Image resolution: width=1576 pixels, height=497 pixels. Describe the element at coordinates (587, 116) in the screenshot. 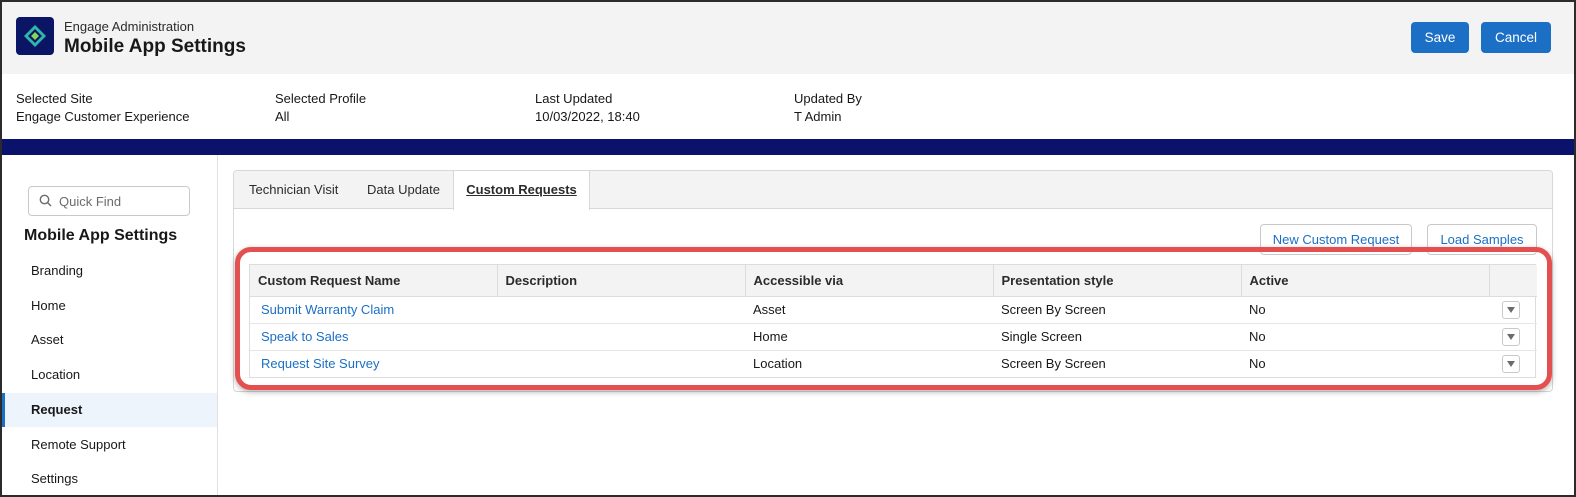

I see `last-updated-value: 10/03/2022, 18:40` at that location.